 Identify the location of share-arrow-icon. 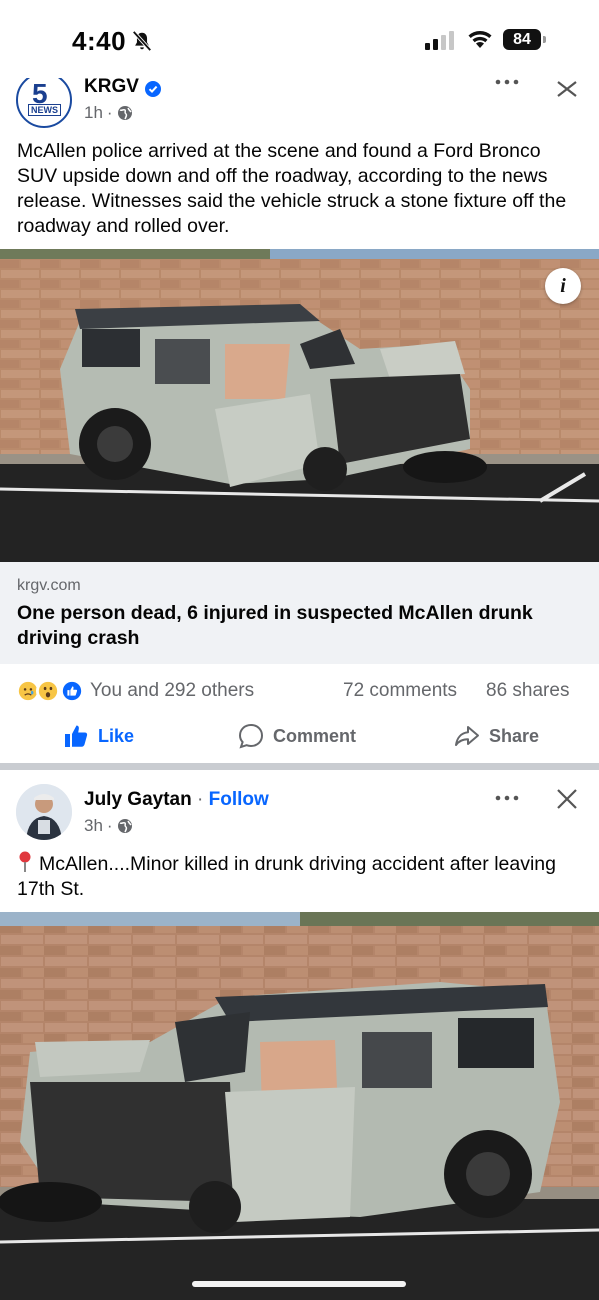
(467, 736).